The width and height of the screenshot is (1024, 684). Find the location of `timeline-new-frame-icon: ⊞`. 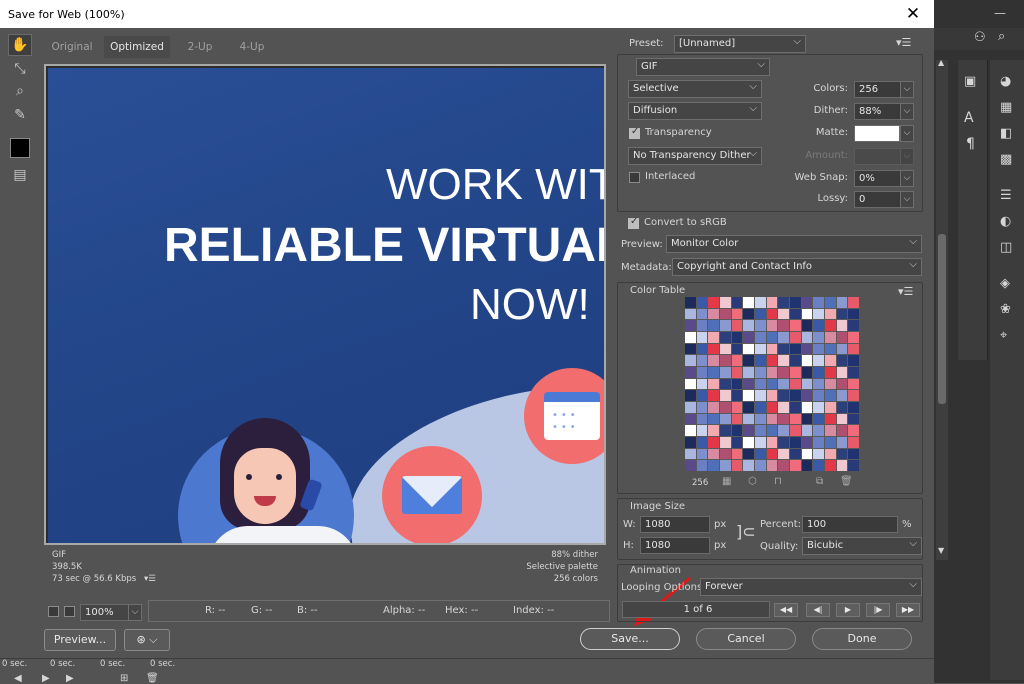

timeline-new-frame-icon: ⊞ is located at coordinates (124, 678).